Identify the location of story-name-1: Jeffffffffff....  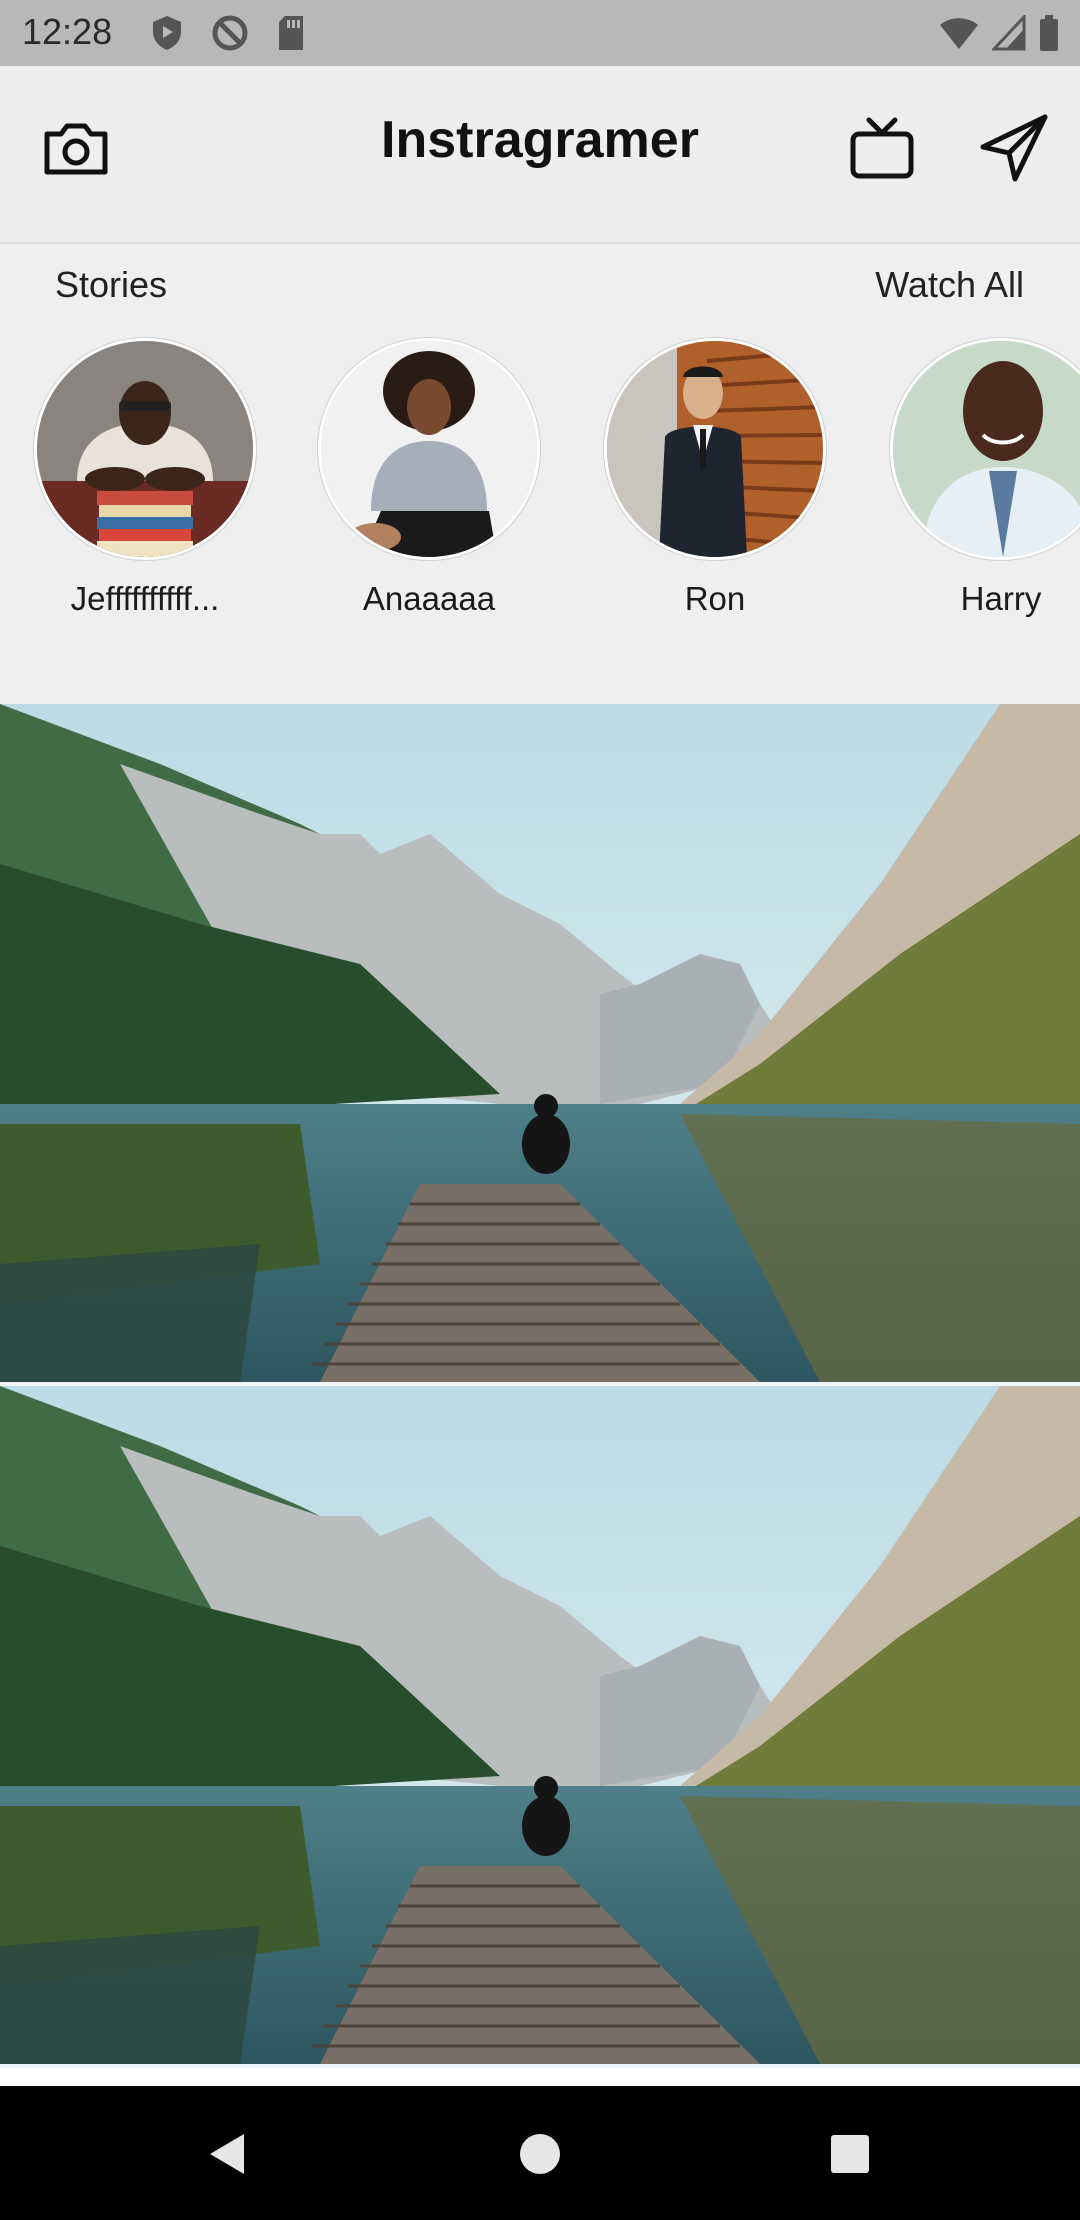
(145, 598).